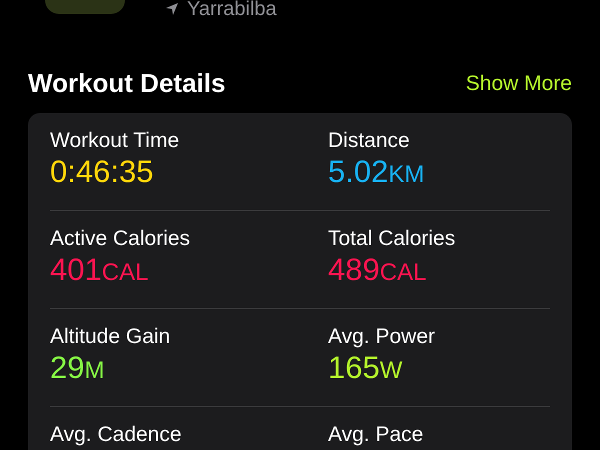  Describe the element at coordinates (116, 435) in the screenshot. I see `metric-label: Avg. Cadence` at that location.